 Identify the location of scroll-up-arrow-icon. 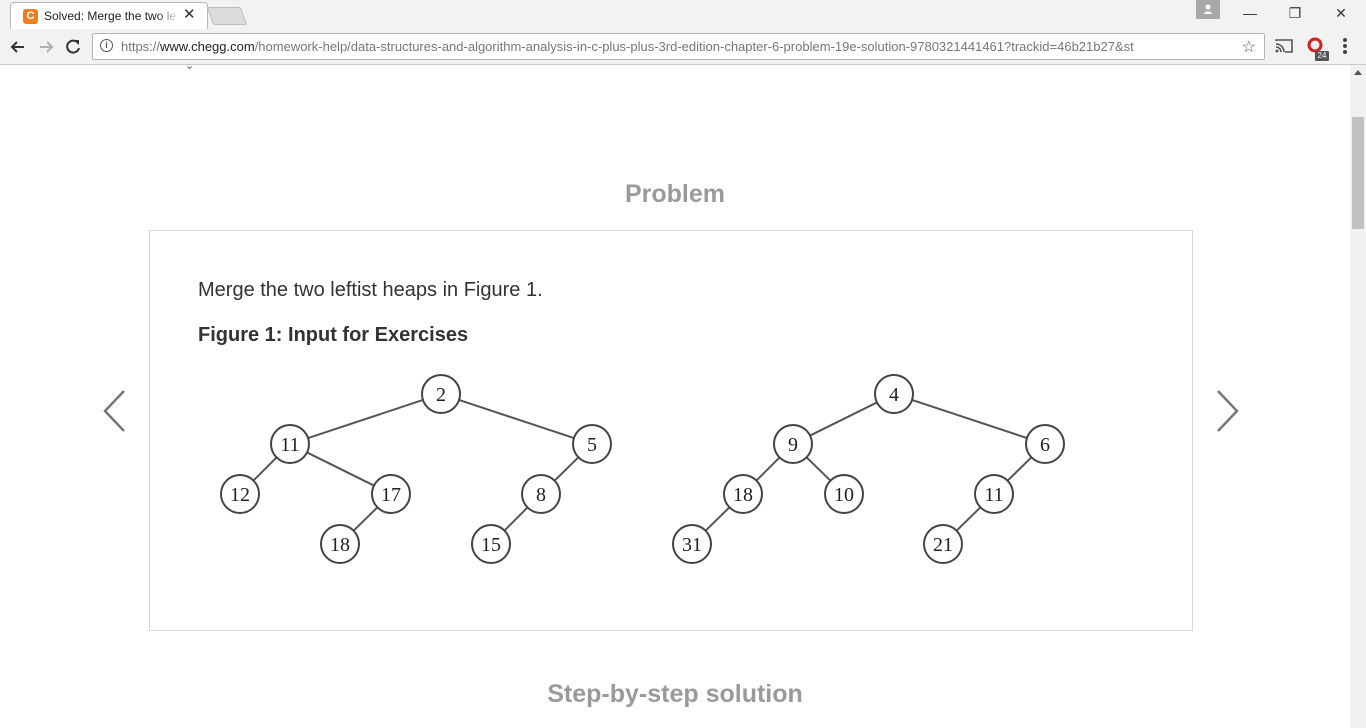
(1358, 72).